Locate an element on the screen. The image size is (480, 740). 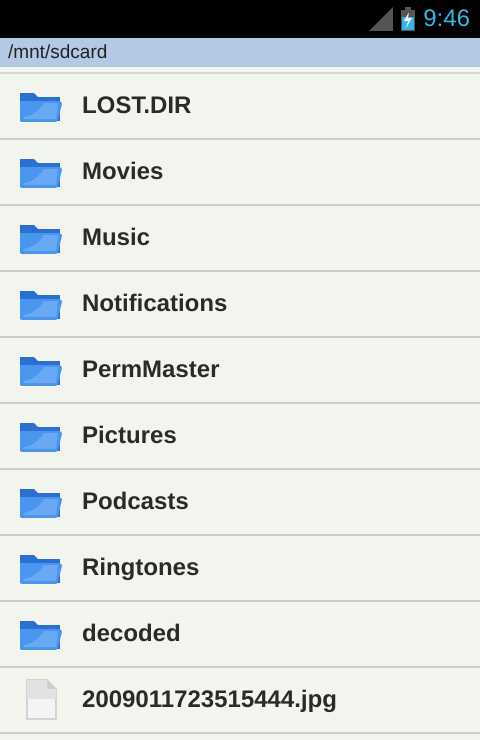
file-name: Movies is located at coordinates (123, 172).